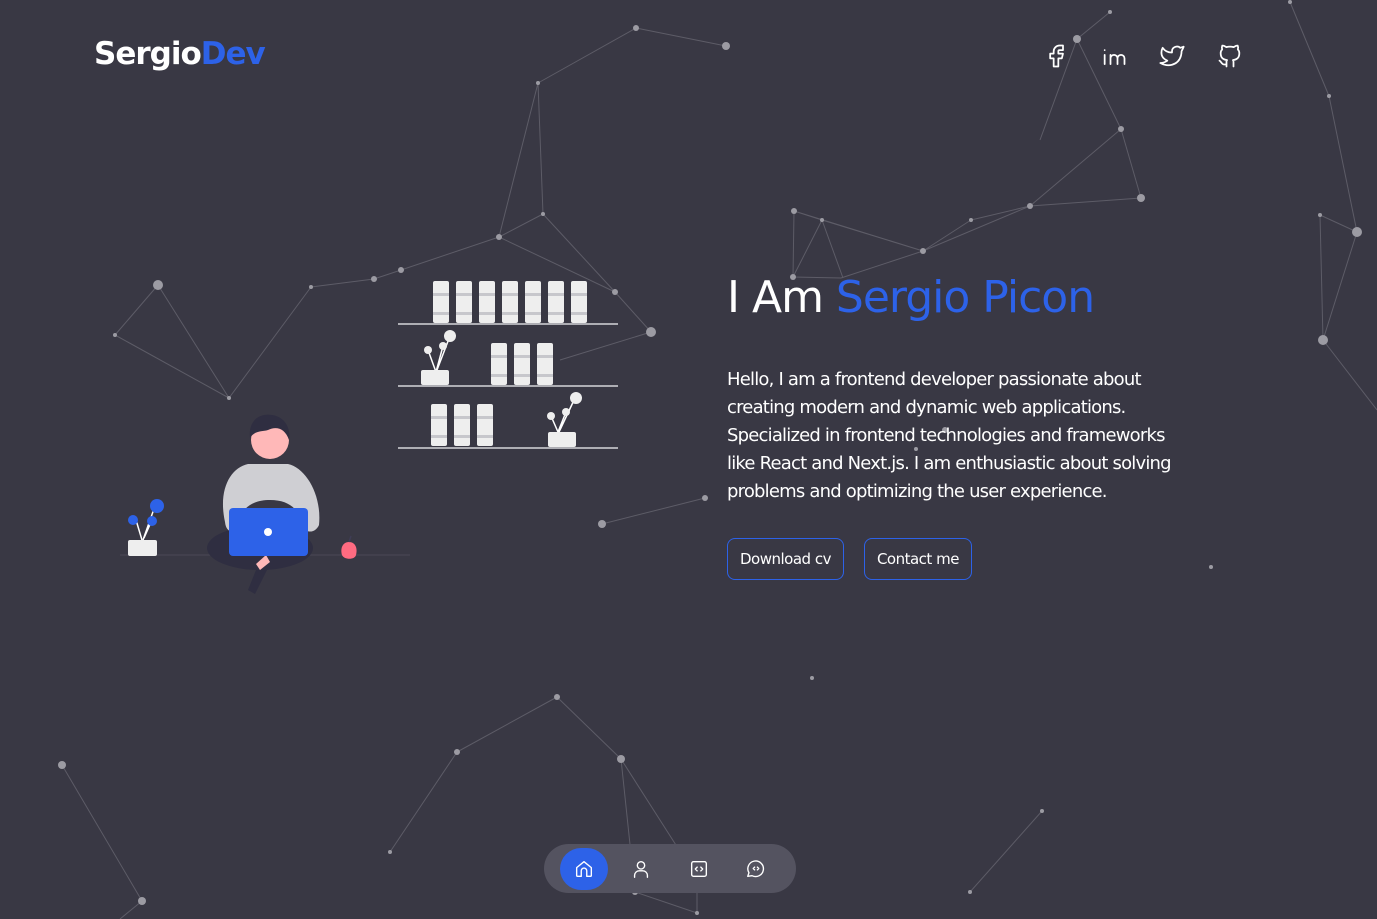 Image resolution: width=1377 pixels, height=919 pixels. What do you see at coordinates (233, 54) in the screenshot?
I see `logo-accent-text: Dev` at bounding box center [233, 54].